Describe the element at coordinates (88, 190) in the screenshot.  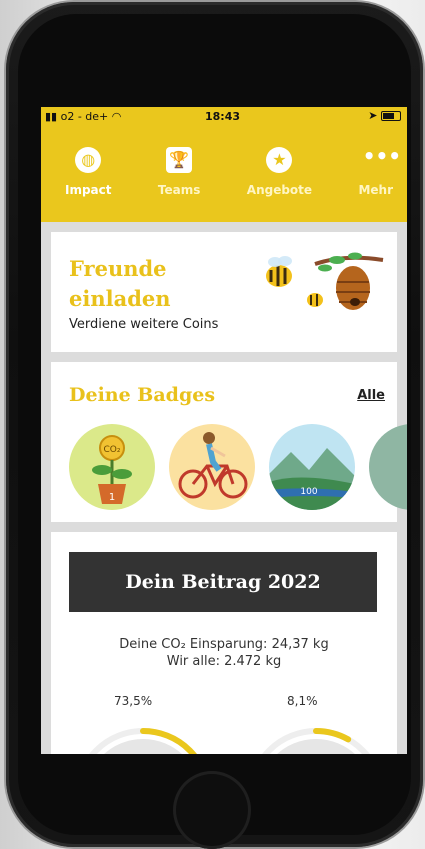
I see `tab-impact-label: Impact` at that location.